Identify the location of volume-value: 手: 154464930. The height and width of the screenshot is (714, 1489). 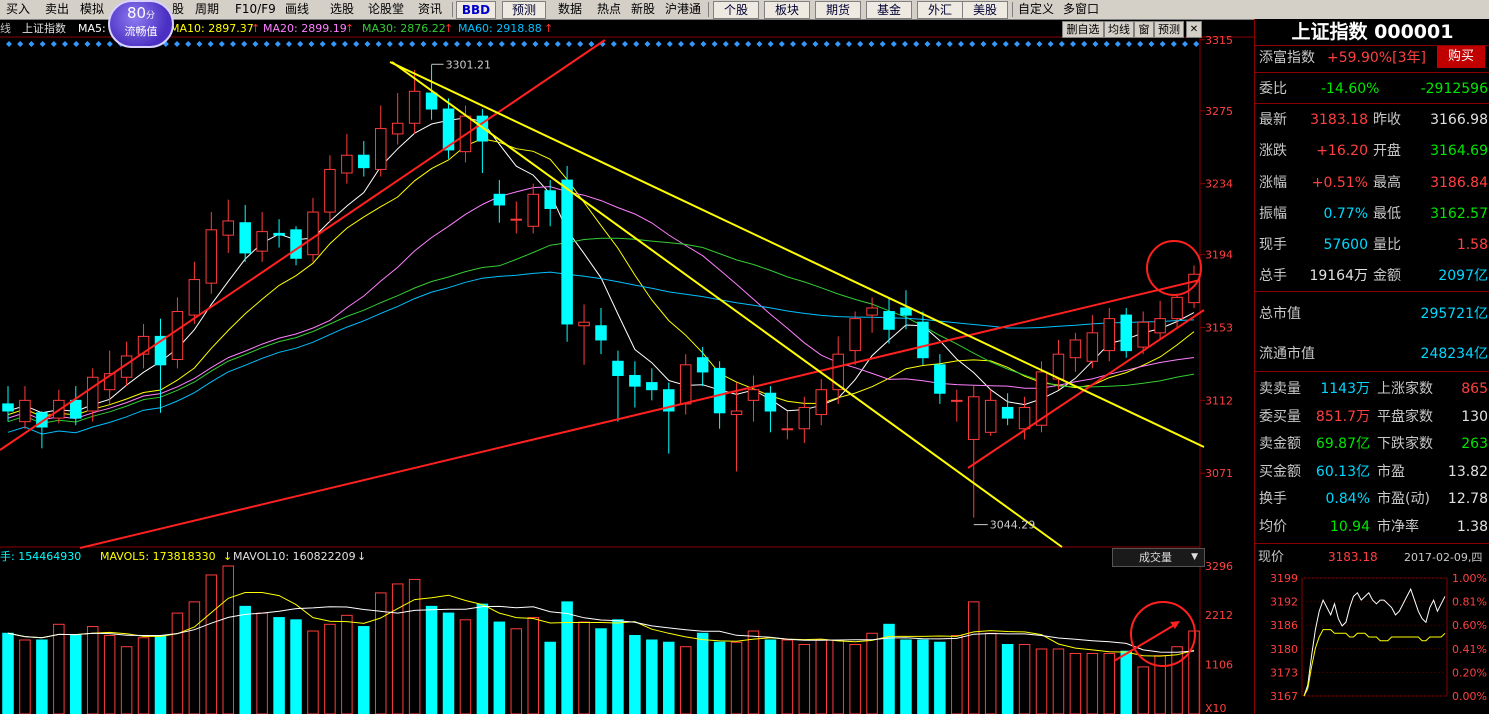
(41, 556).